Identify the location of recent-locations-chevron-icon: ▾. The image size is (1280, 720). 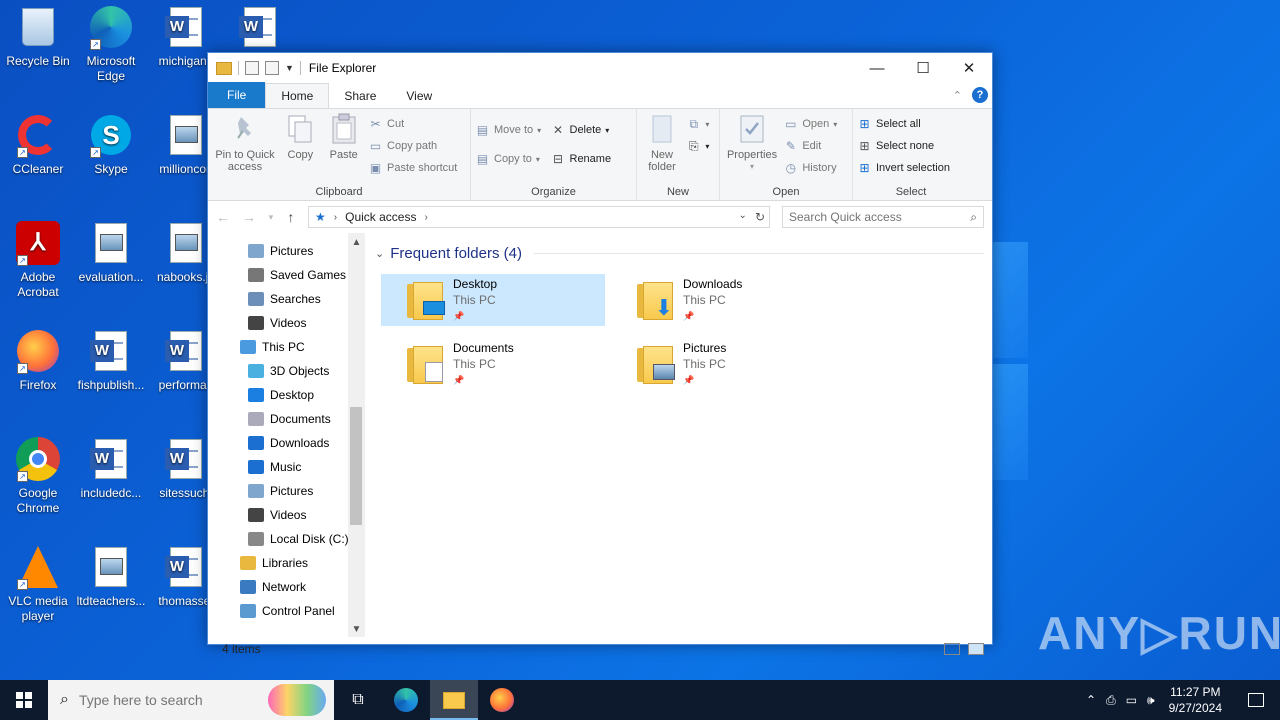
(271, 217).